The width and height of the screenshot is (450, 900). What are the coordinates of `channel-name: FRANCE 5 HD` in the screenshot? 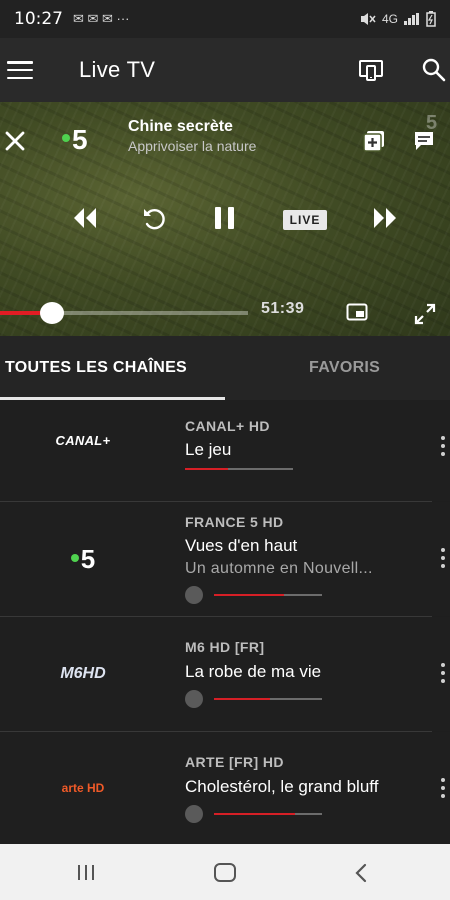 It's located at (234, 522).